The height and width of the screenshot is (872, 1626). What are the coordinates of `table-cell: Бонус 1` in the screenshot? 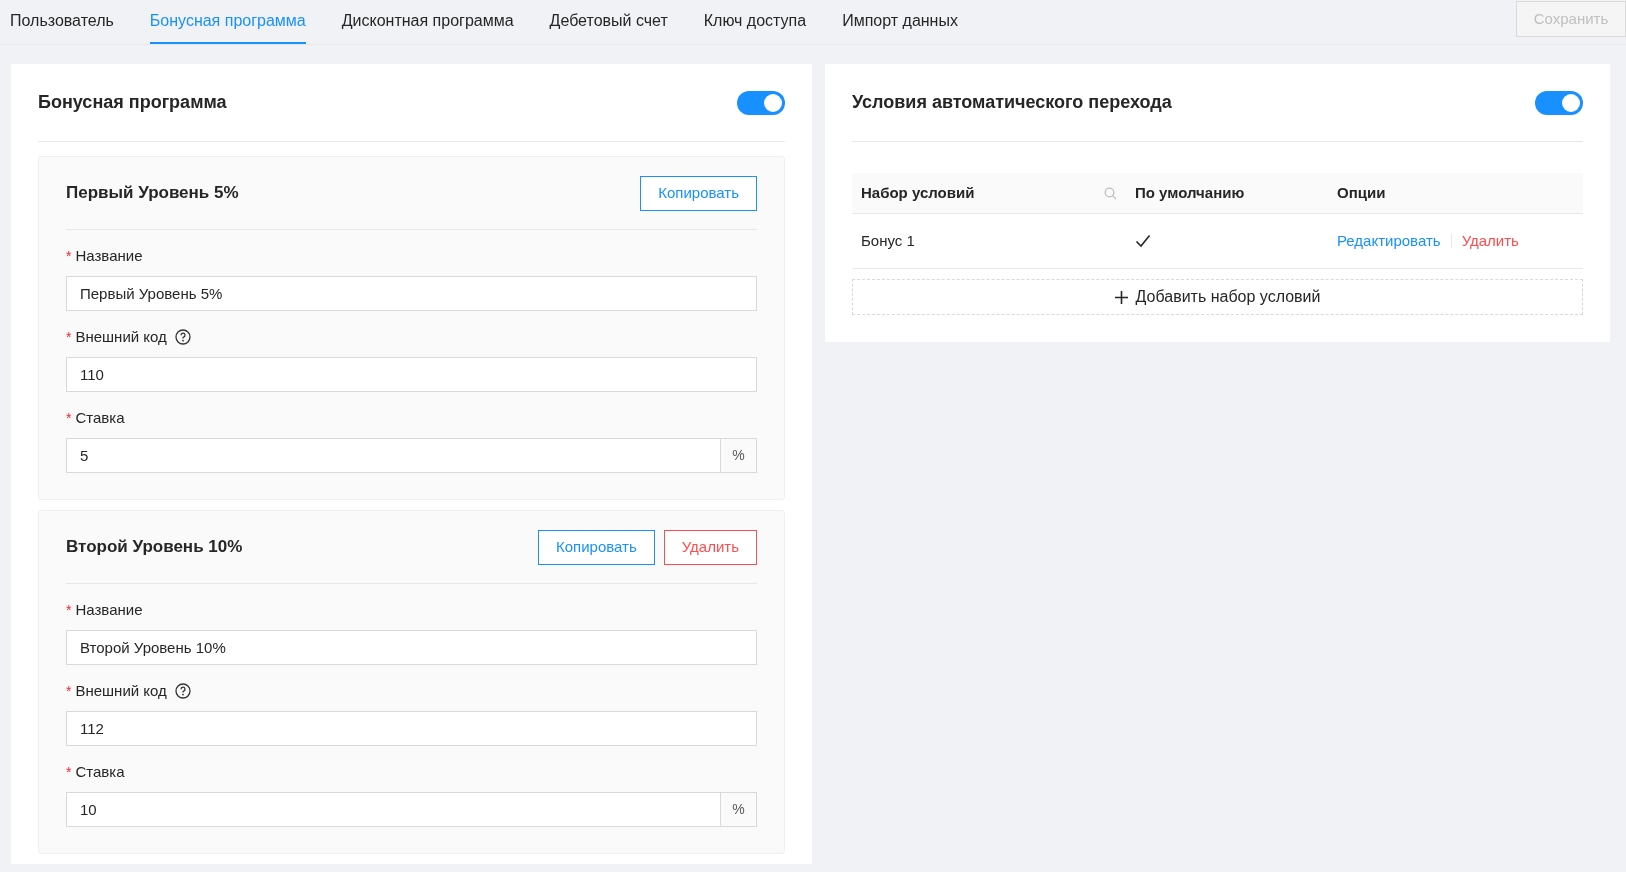 It's located at (989, 241).